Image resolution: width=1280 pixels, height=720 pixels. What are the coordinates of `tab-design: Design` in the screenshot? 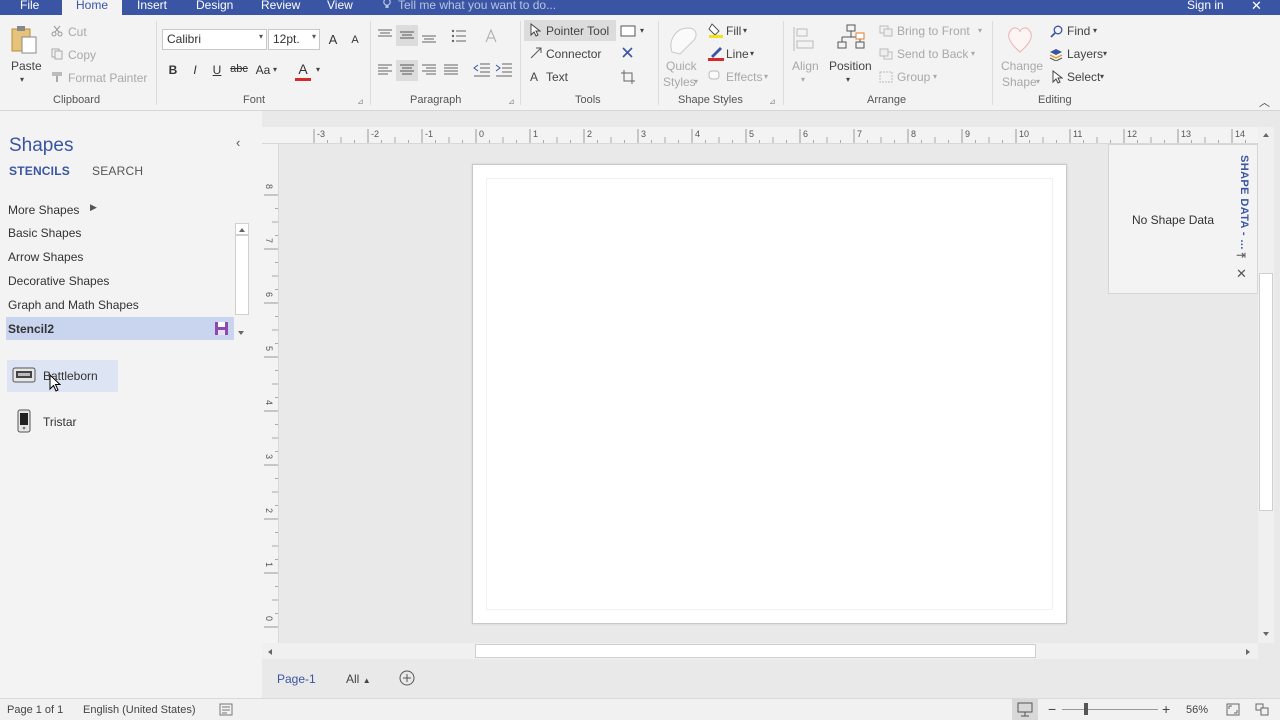 It's located at (214, 6).